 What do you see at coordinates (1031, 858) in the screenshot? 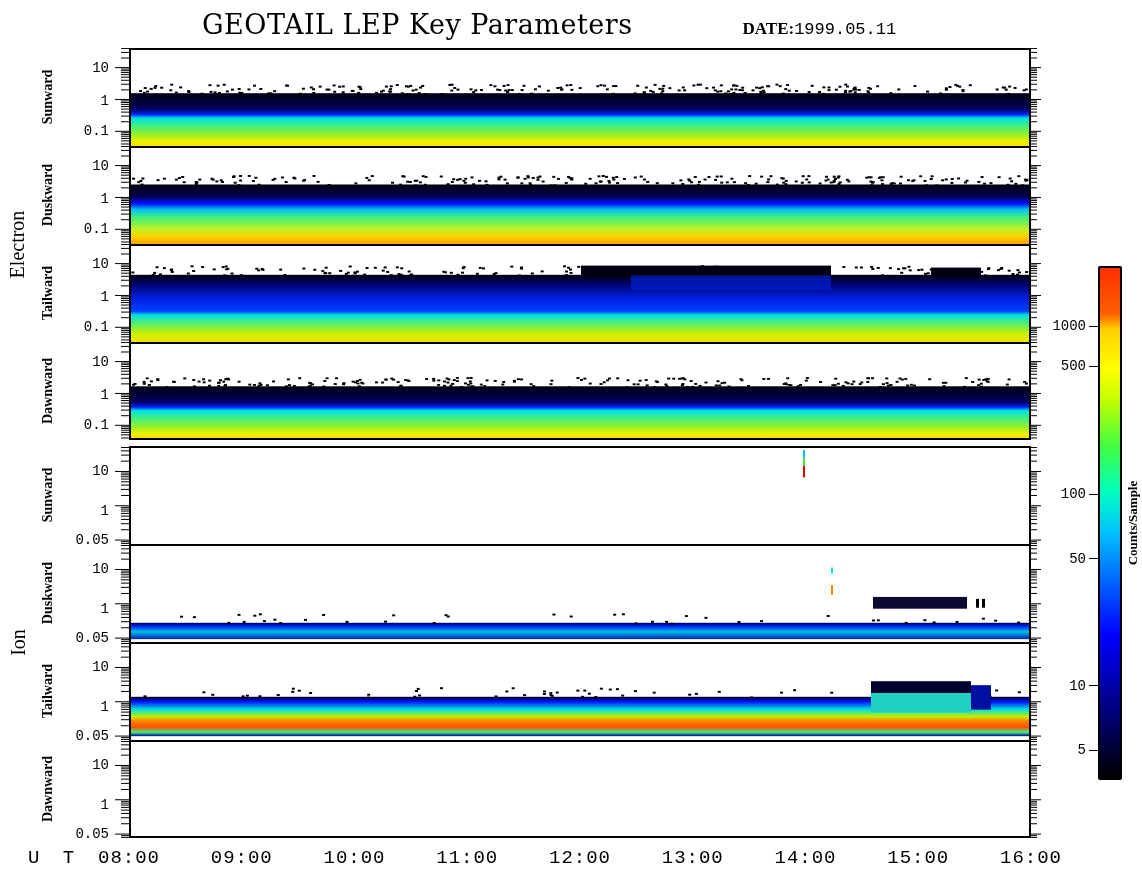
I see `x-tick-label: 16:00` at bounding box center [1031, 858].